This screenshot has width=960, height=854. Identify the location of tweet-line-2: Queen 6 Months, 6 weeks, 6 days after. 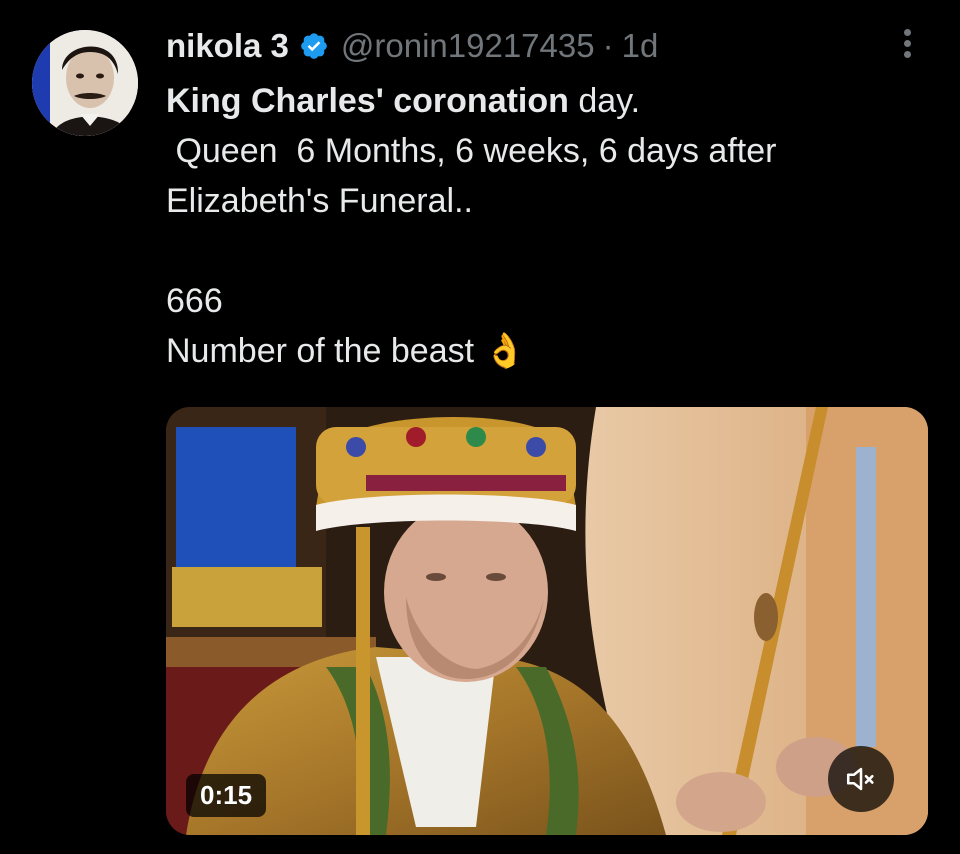
(471, 151).